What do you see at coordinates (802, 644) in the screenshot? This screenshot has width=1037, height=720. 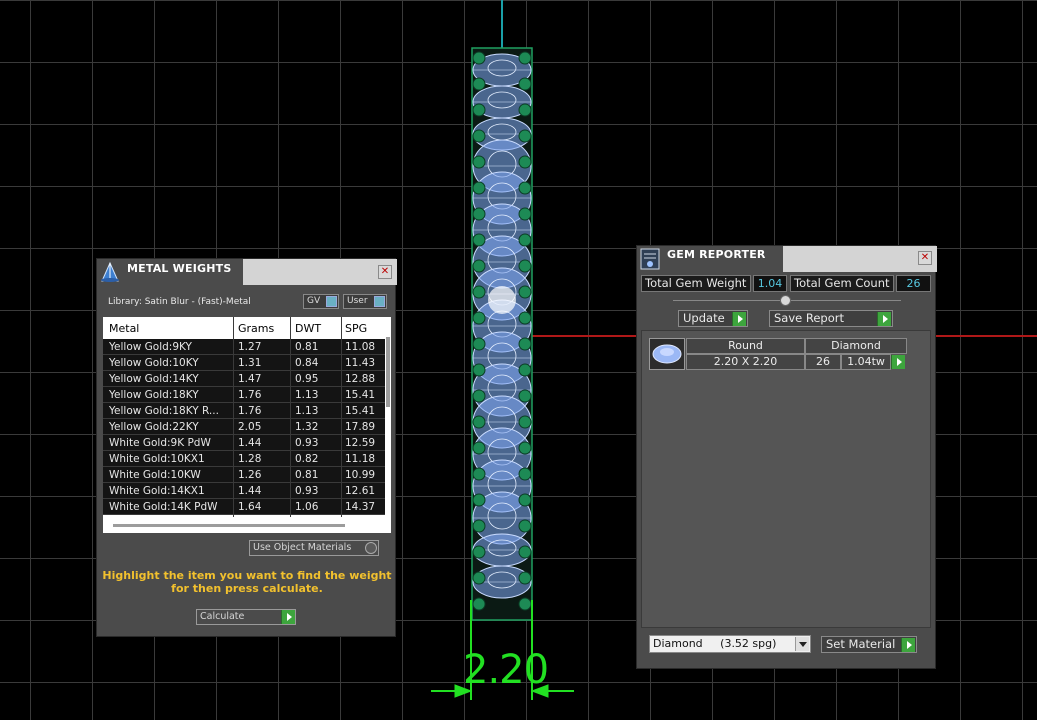 I see `chevron-down-icon` at bounding box center [802, 644].